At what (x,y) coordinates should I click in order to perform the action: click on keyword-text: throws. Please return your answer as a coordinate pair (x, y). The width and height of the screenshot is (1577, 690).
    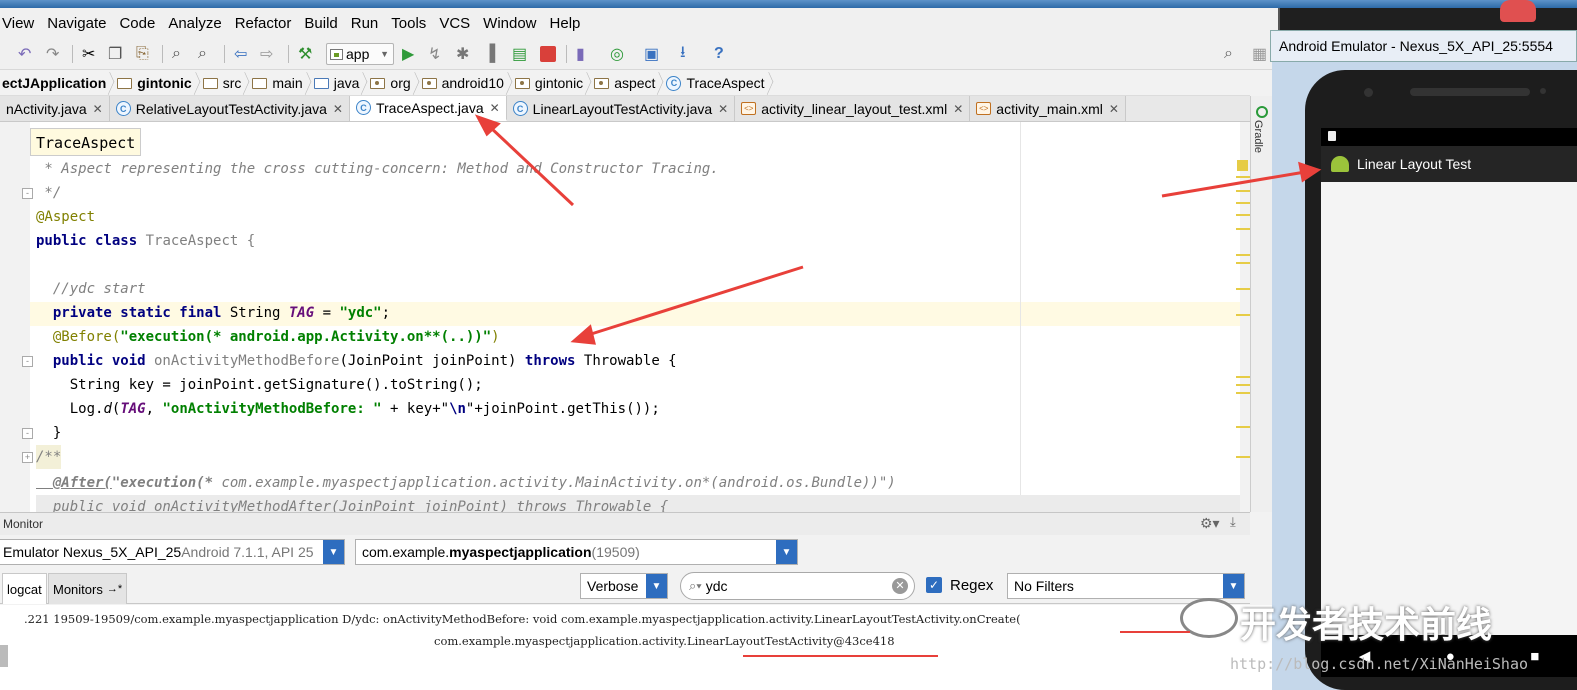
    Looking at the image, I should click on (550, 361).